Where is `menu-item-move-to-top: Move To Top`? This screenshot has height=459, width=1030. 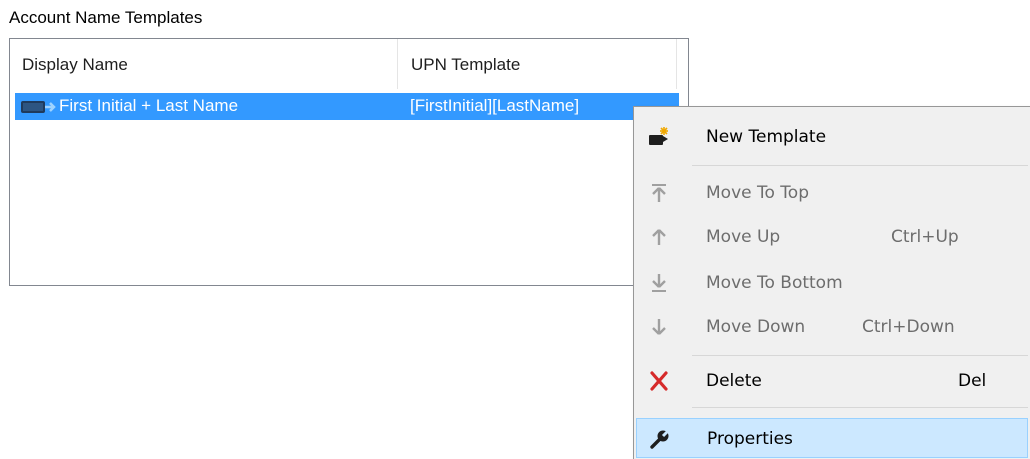
menu-item-move-to-top: Move To Top is located at coordinates (832, 193).